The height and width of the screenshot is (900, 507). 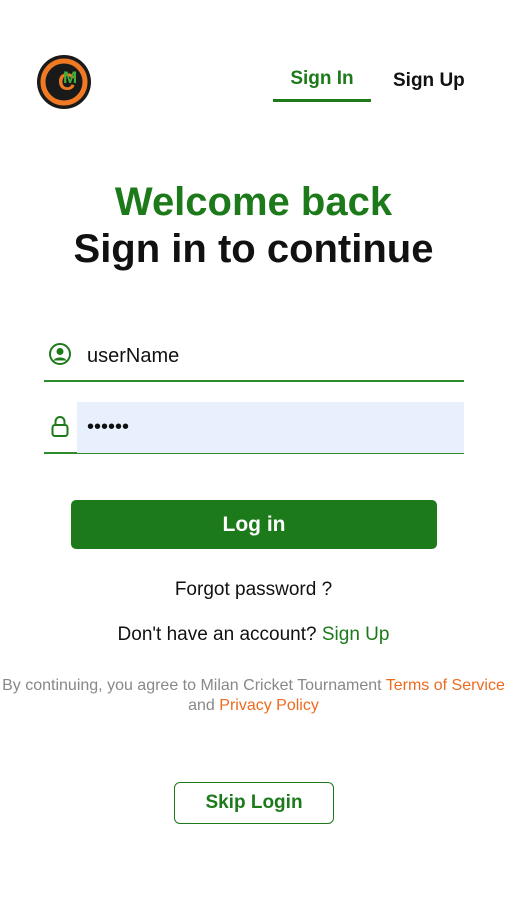 I want to click on terms-of-service-link: Terms of Service, so click(x=445, y=685).